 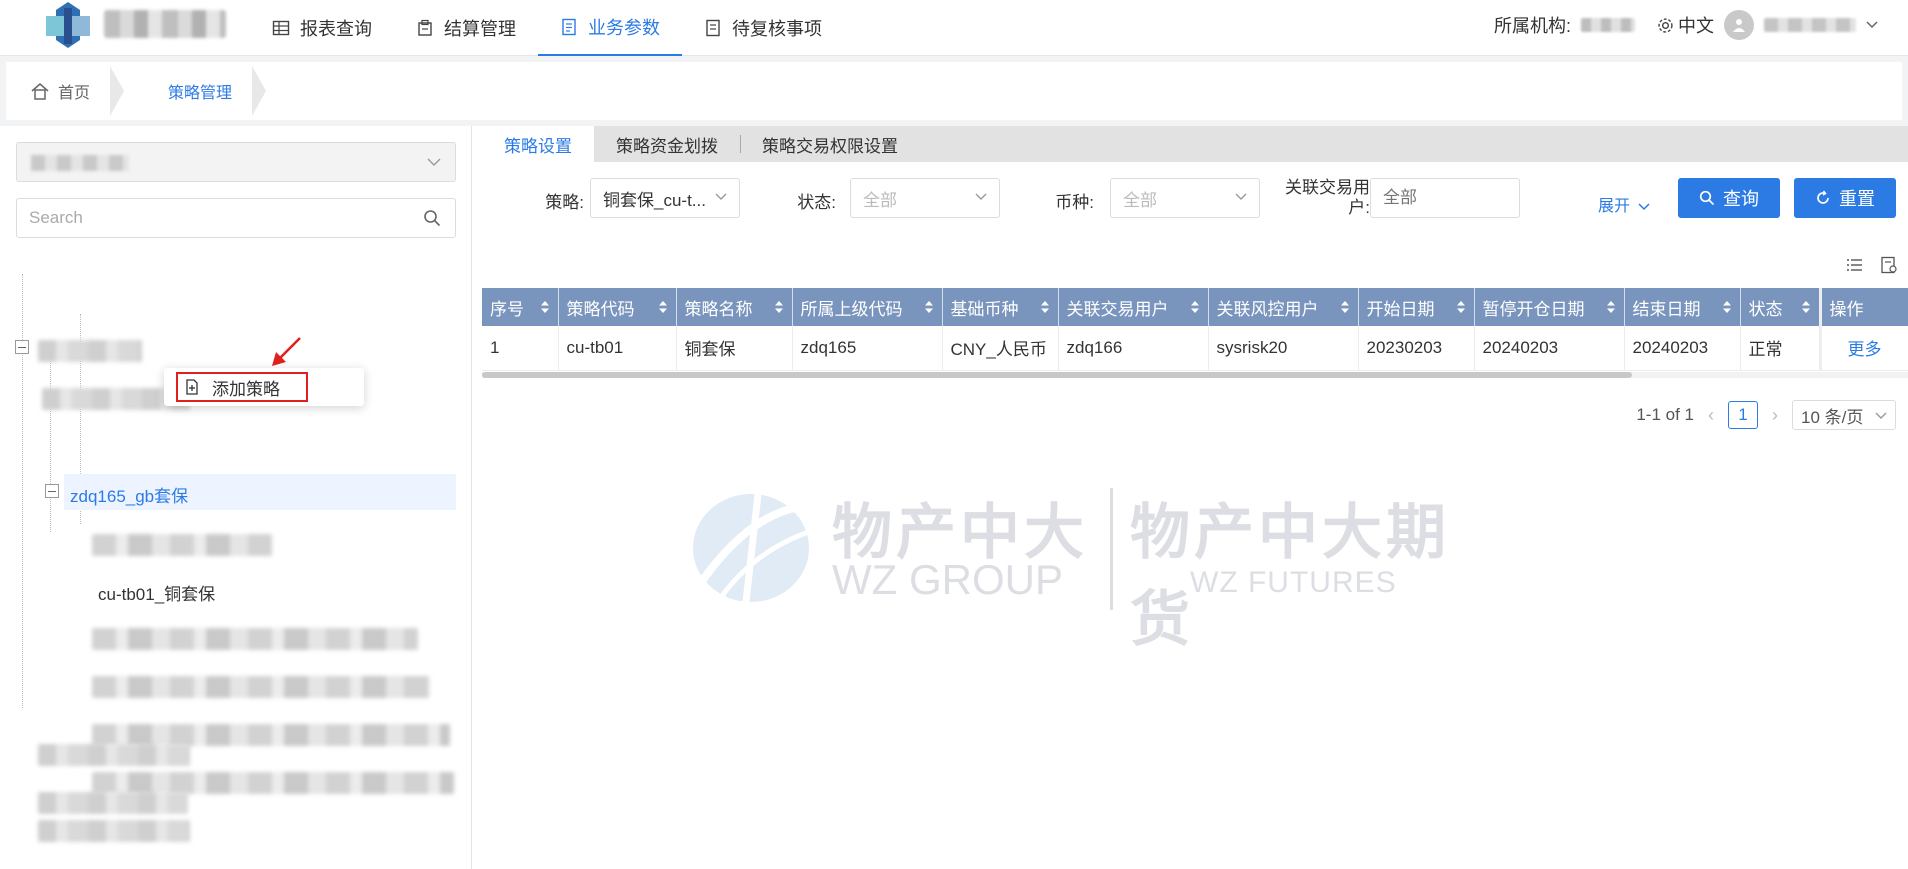 What do you see at coordinates (80, 163) in the screenshot?
I see `org-select-value-redacted` at bounding box center [80, 163].